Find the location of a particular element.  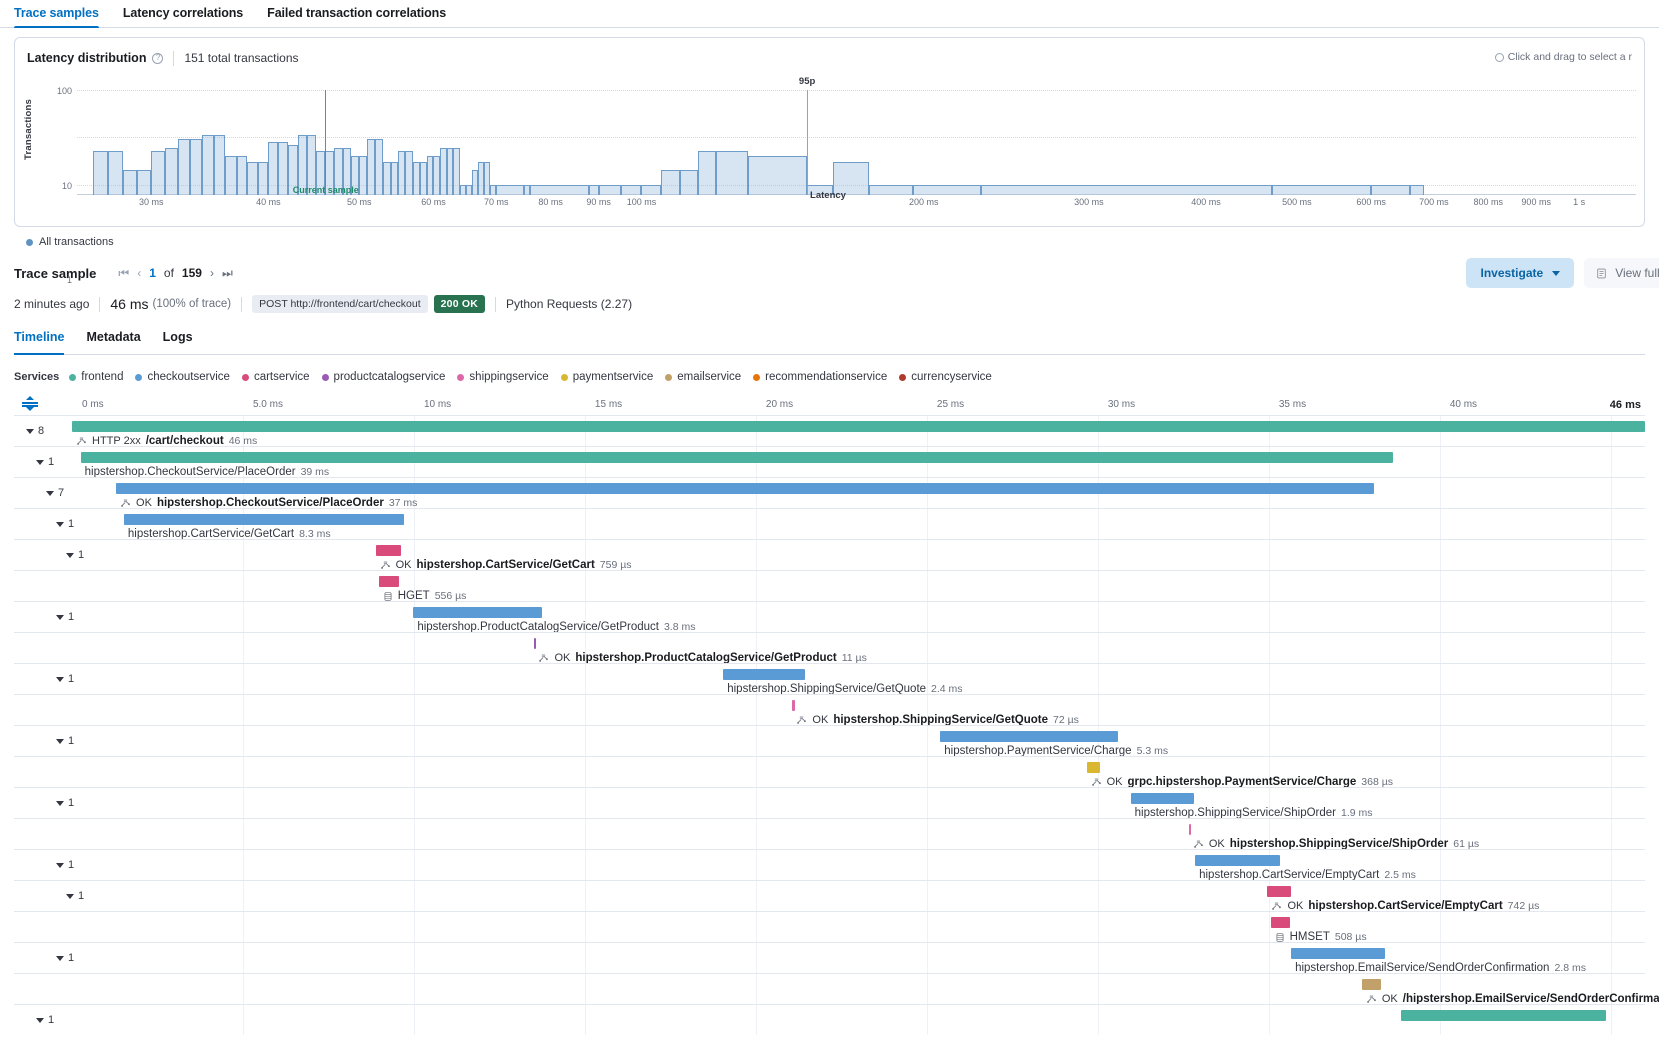

waterfall-row: HMSET 508 µs is located at coordinates (829, 927).